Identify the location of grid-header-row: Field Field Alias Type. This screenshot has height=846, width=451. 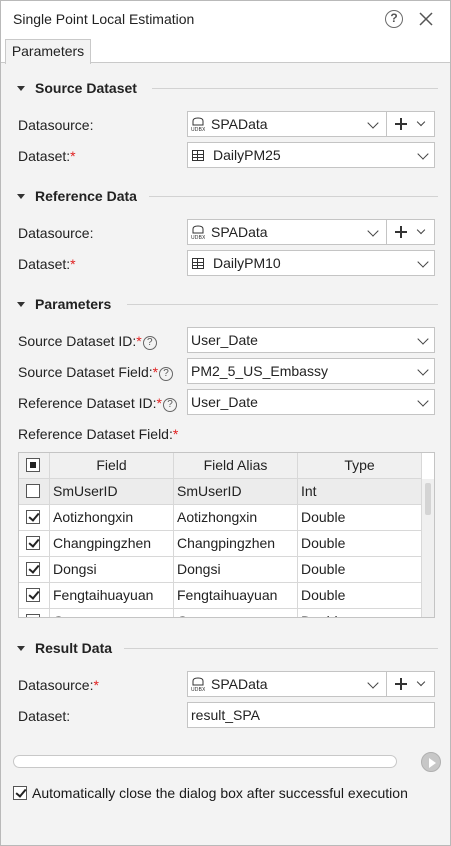
(220, 466).